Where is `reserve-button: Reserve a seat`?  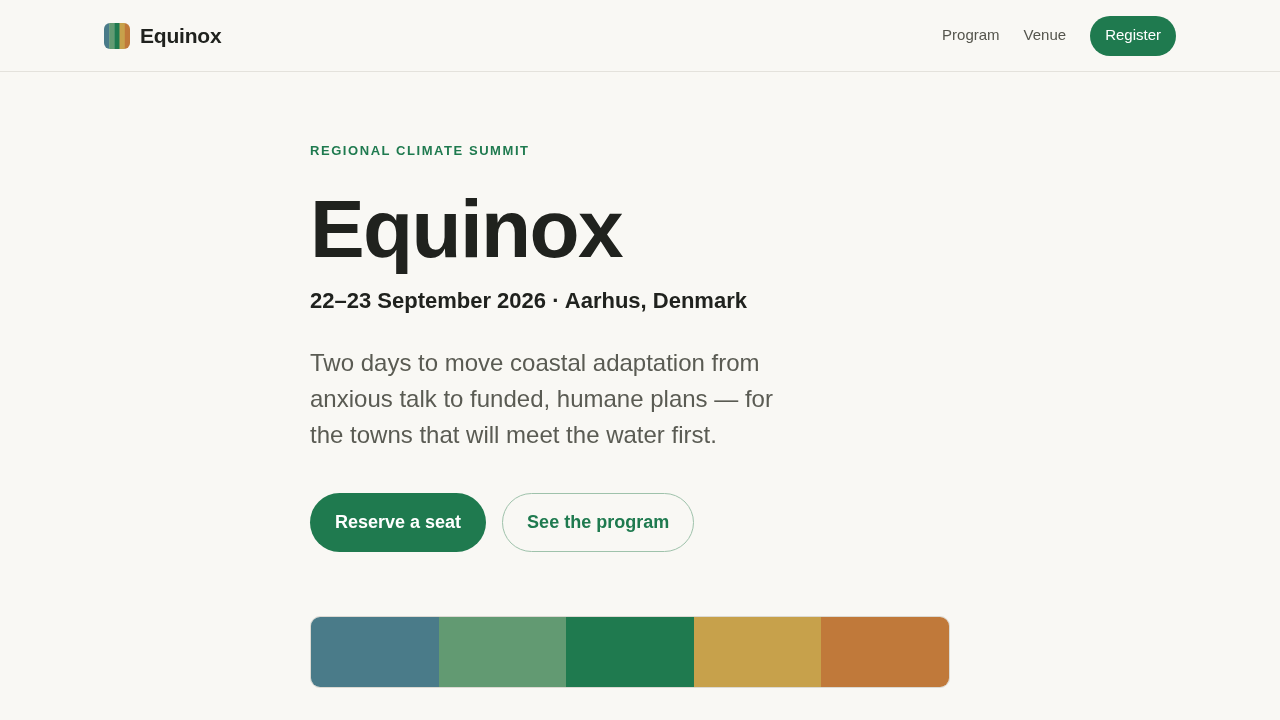
reserve-button: Reserve a seat is located at coordinates (398, 522).